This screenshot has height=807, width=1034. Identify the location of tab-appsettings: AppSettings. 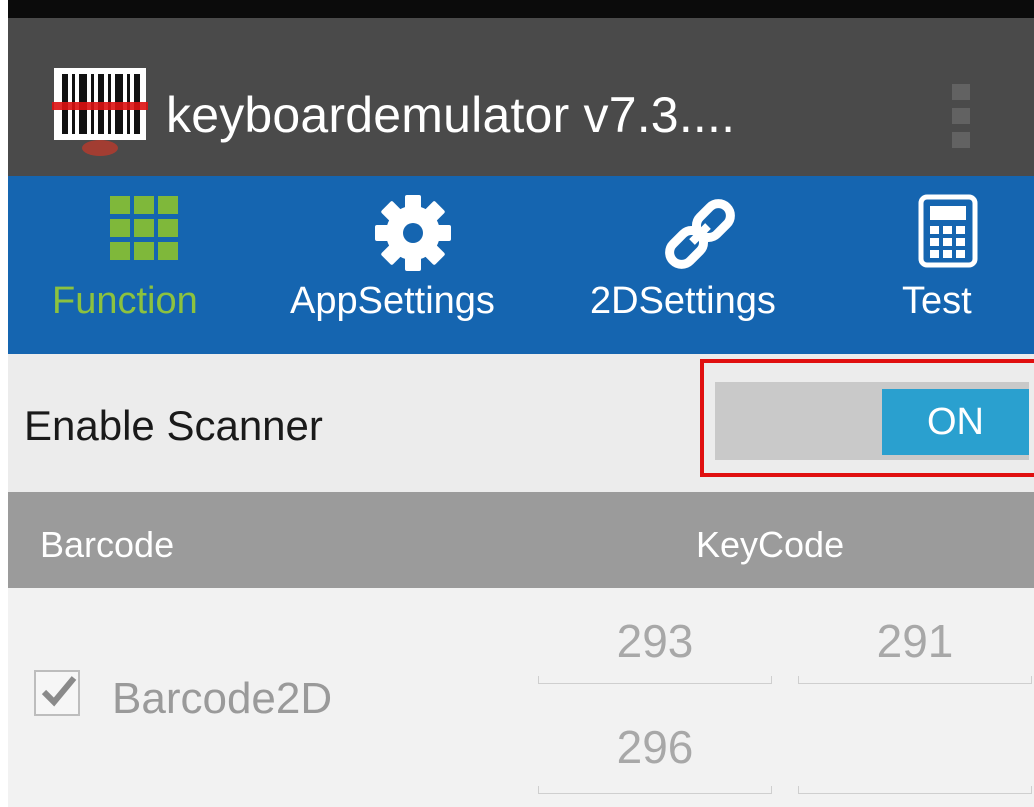
(413, 265).